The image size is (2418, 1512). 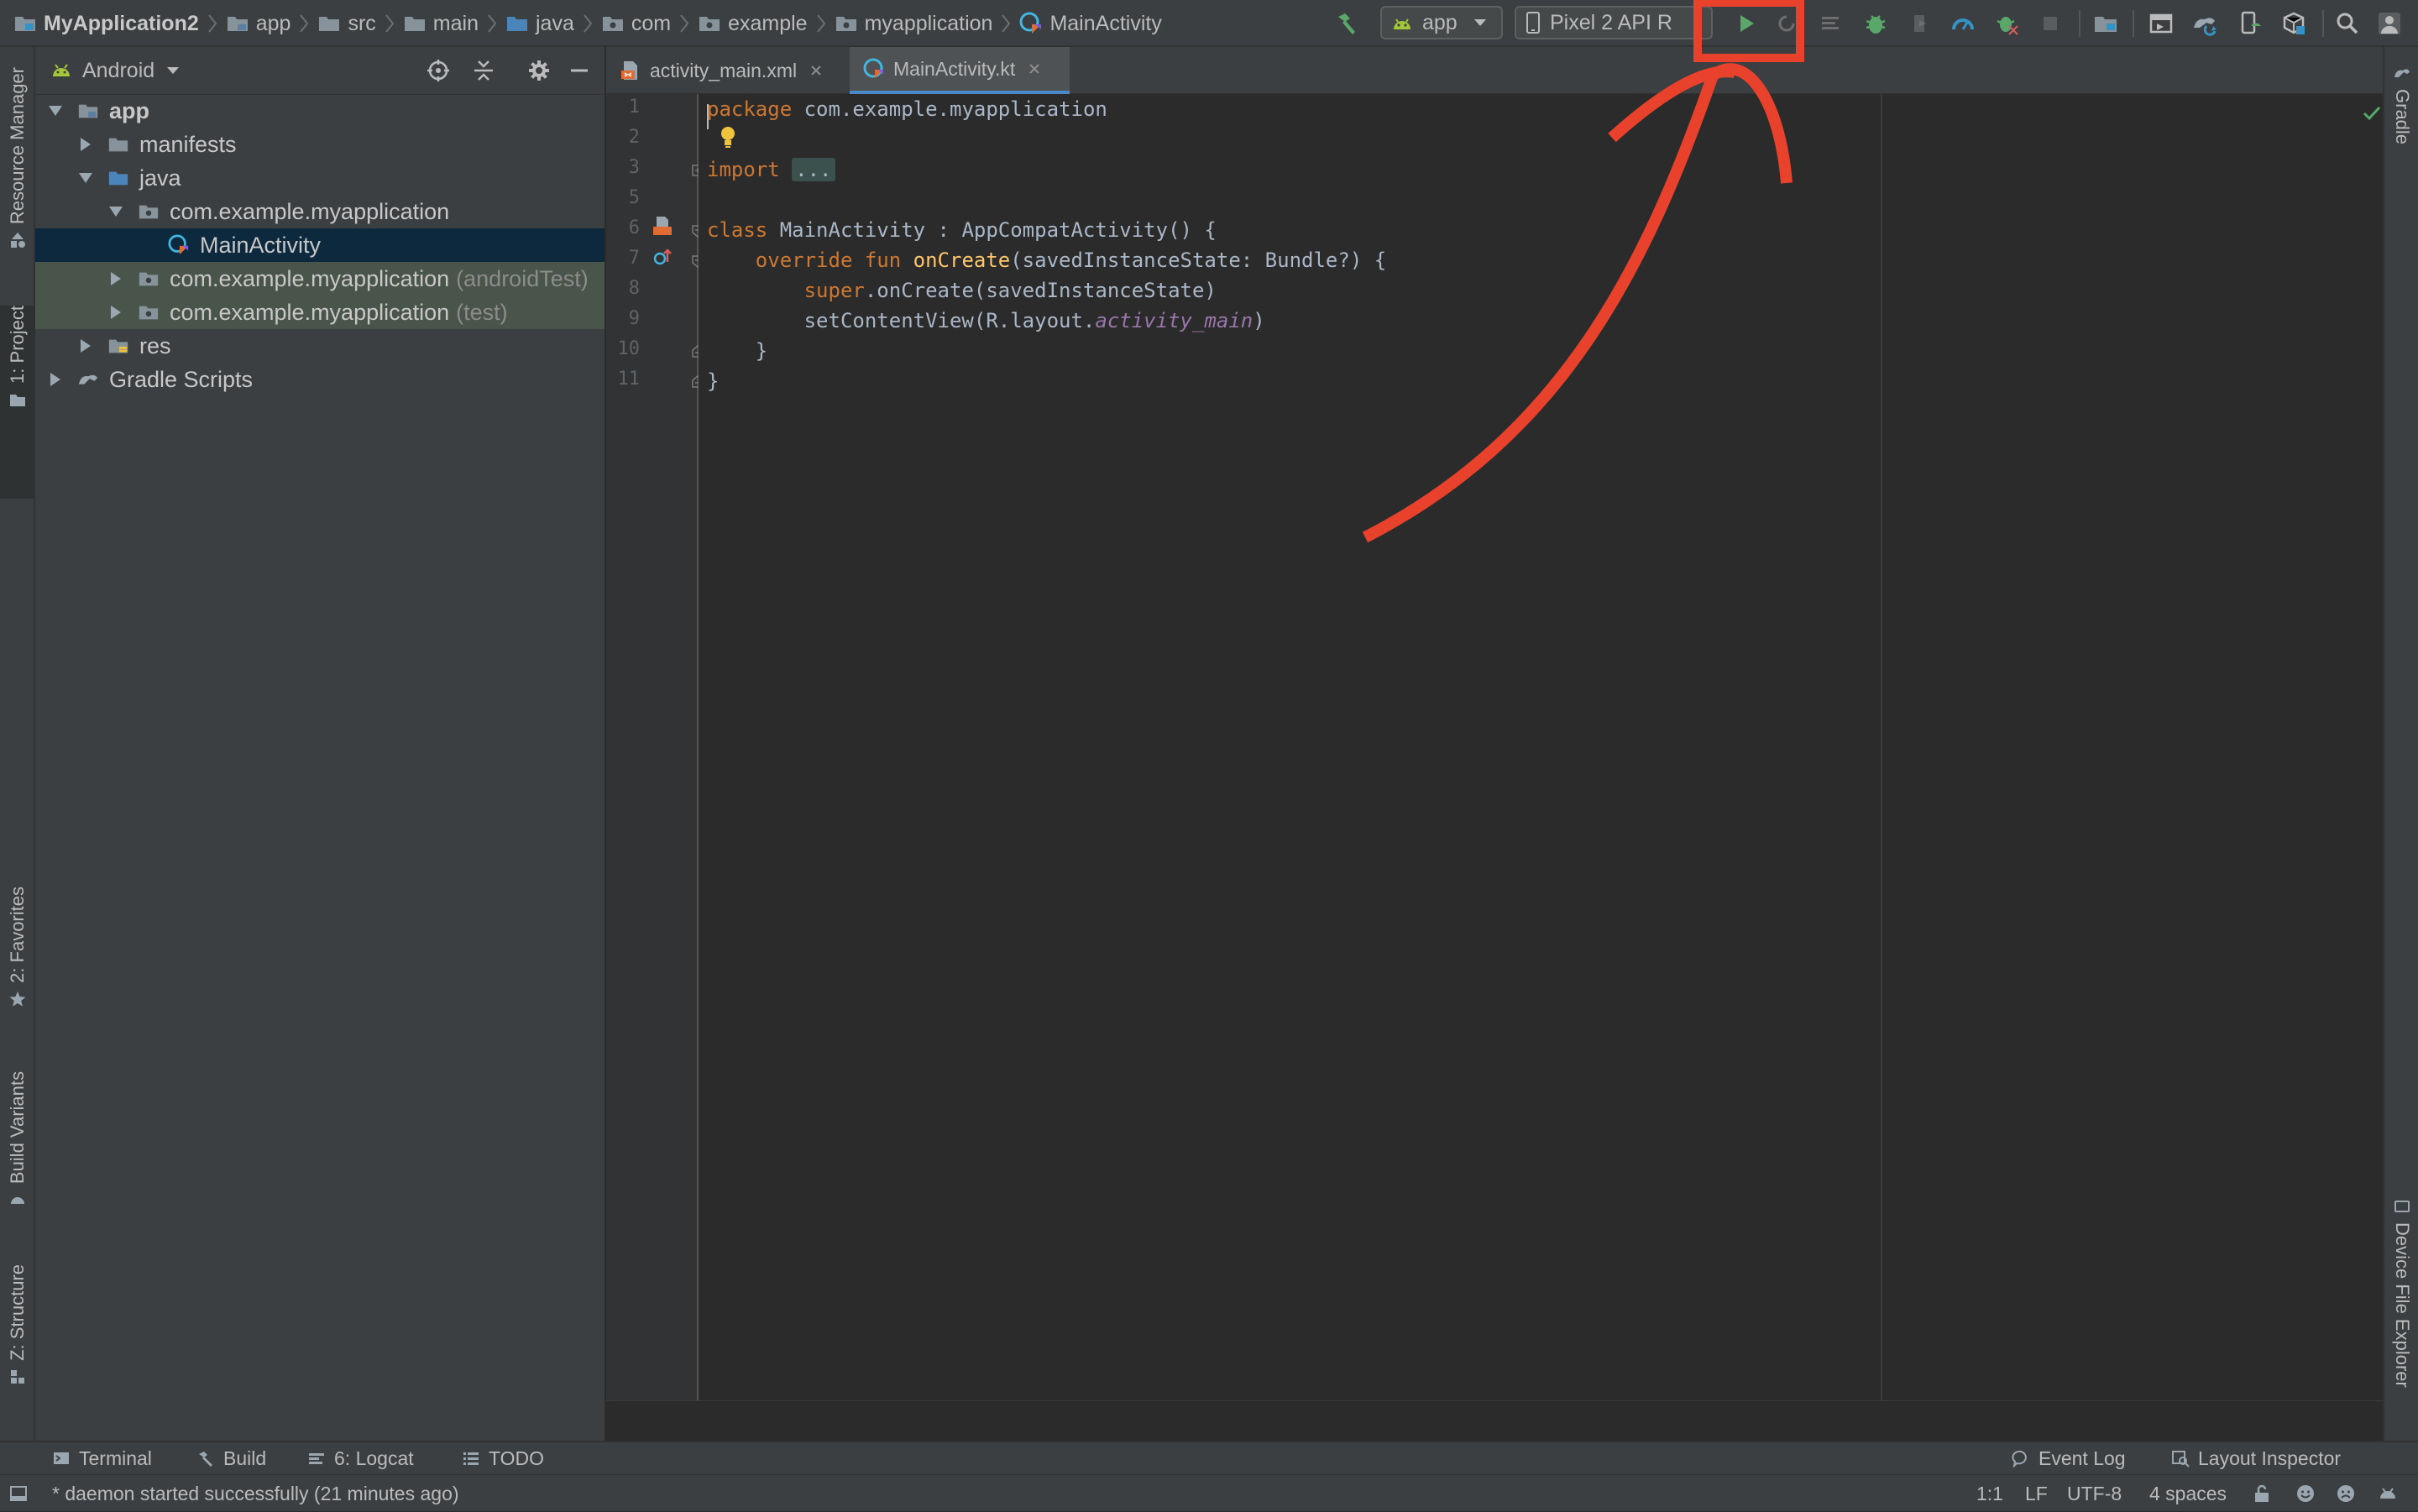 What do you see at coordinates (17, 146) in the screenshot?
I see `tab-resource-manager-label: Resource Manager` at bounding box center [17, 146].